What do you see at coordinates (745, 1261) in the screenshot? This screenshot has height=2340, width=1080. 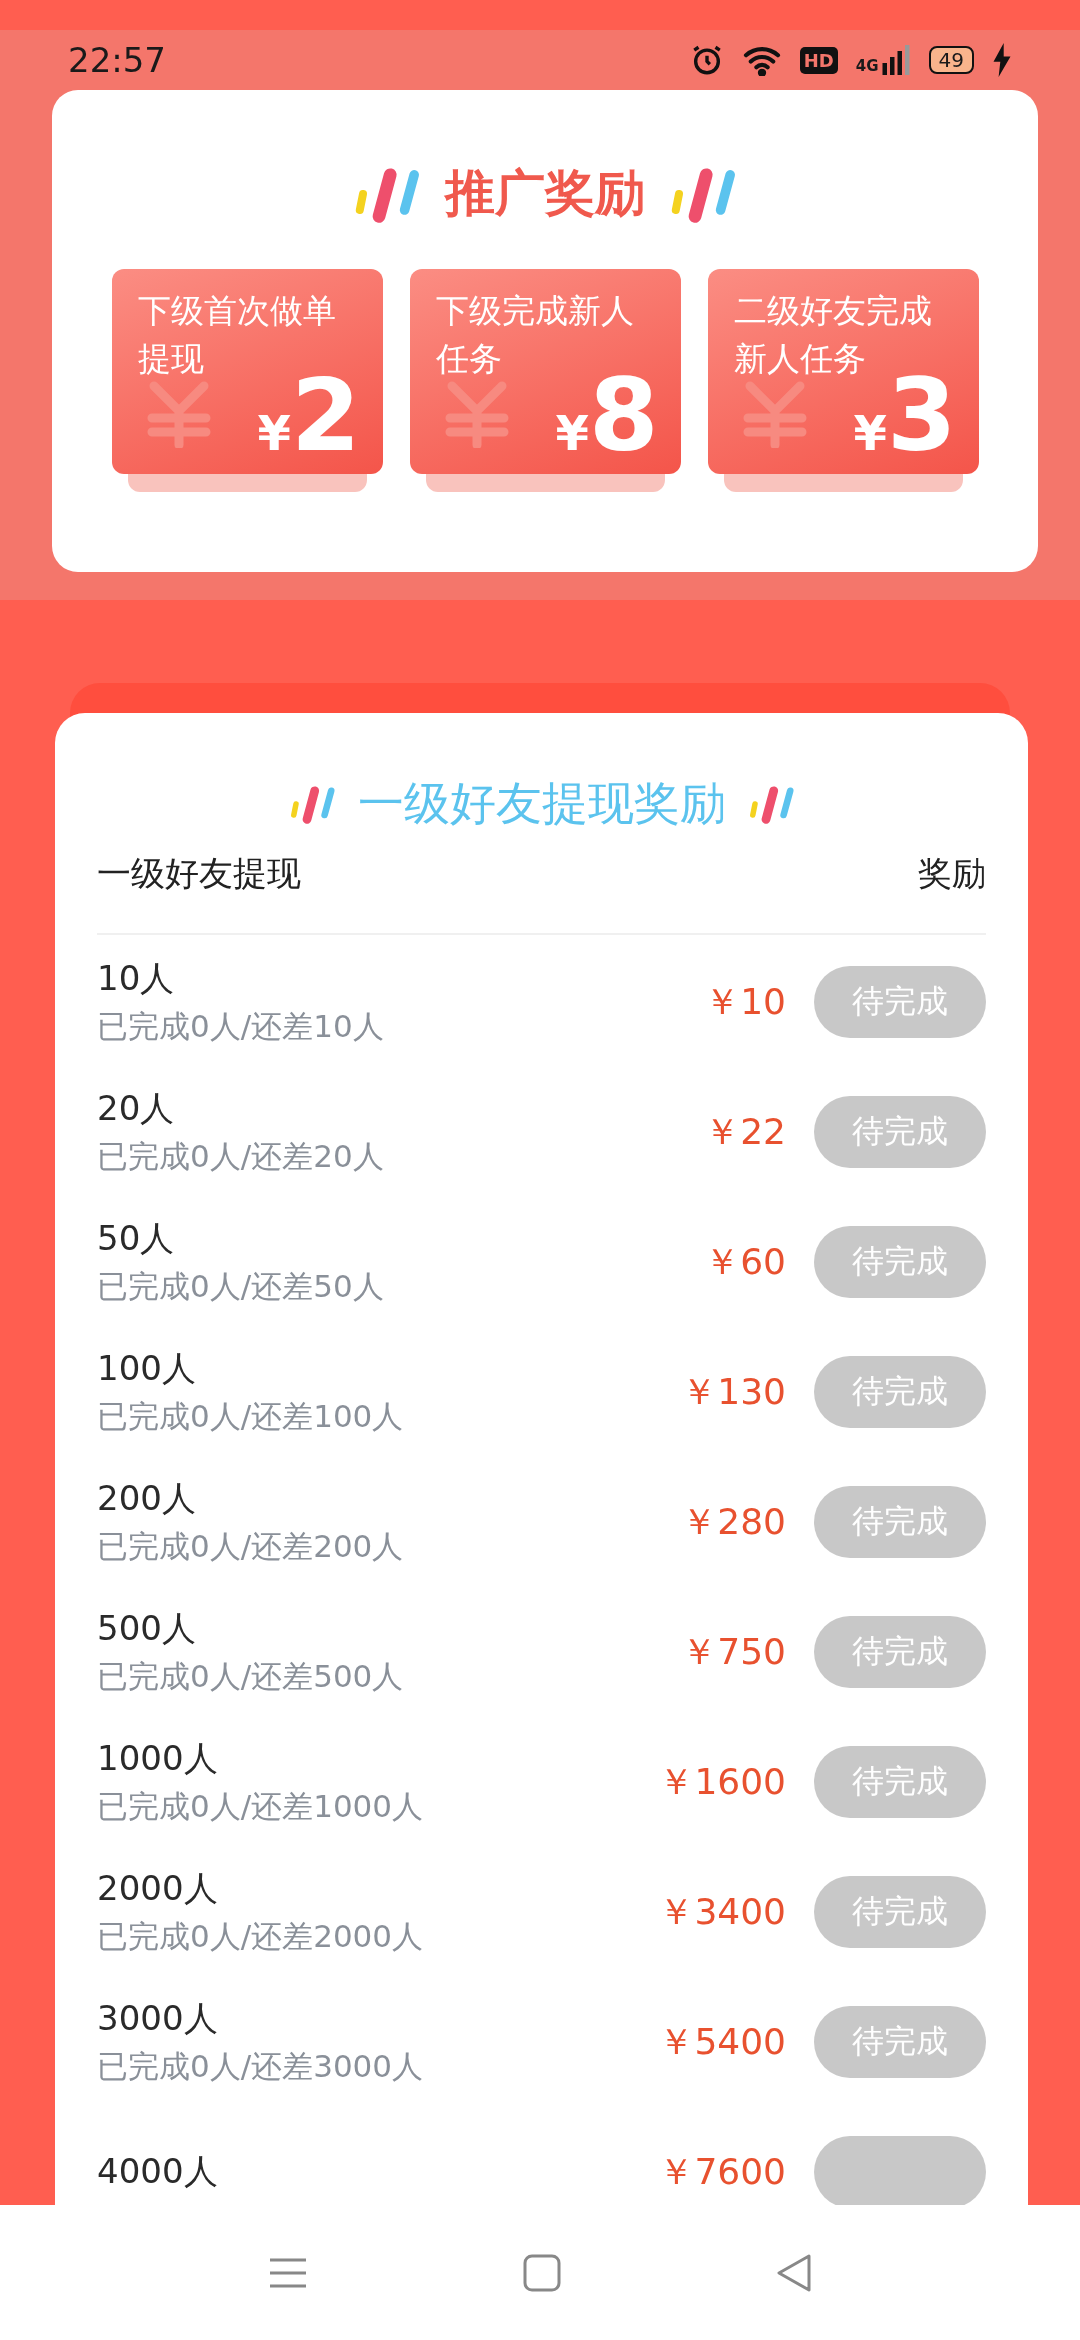 I see `reward-amount: ￥60` at bounding box center [745, 1261].